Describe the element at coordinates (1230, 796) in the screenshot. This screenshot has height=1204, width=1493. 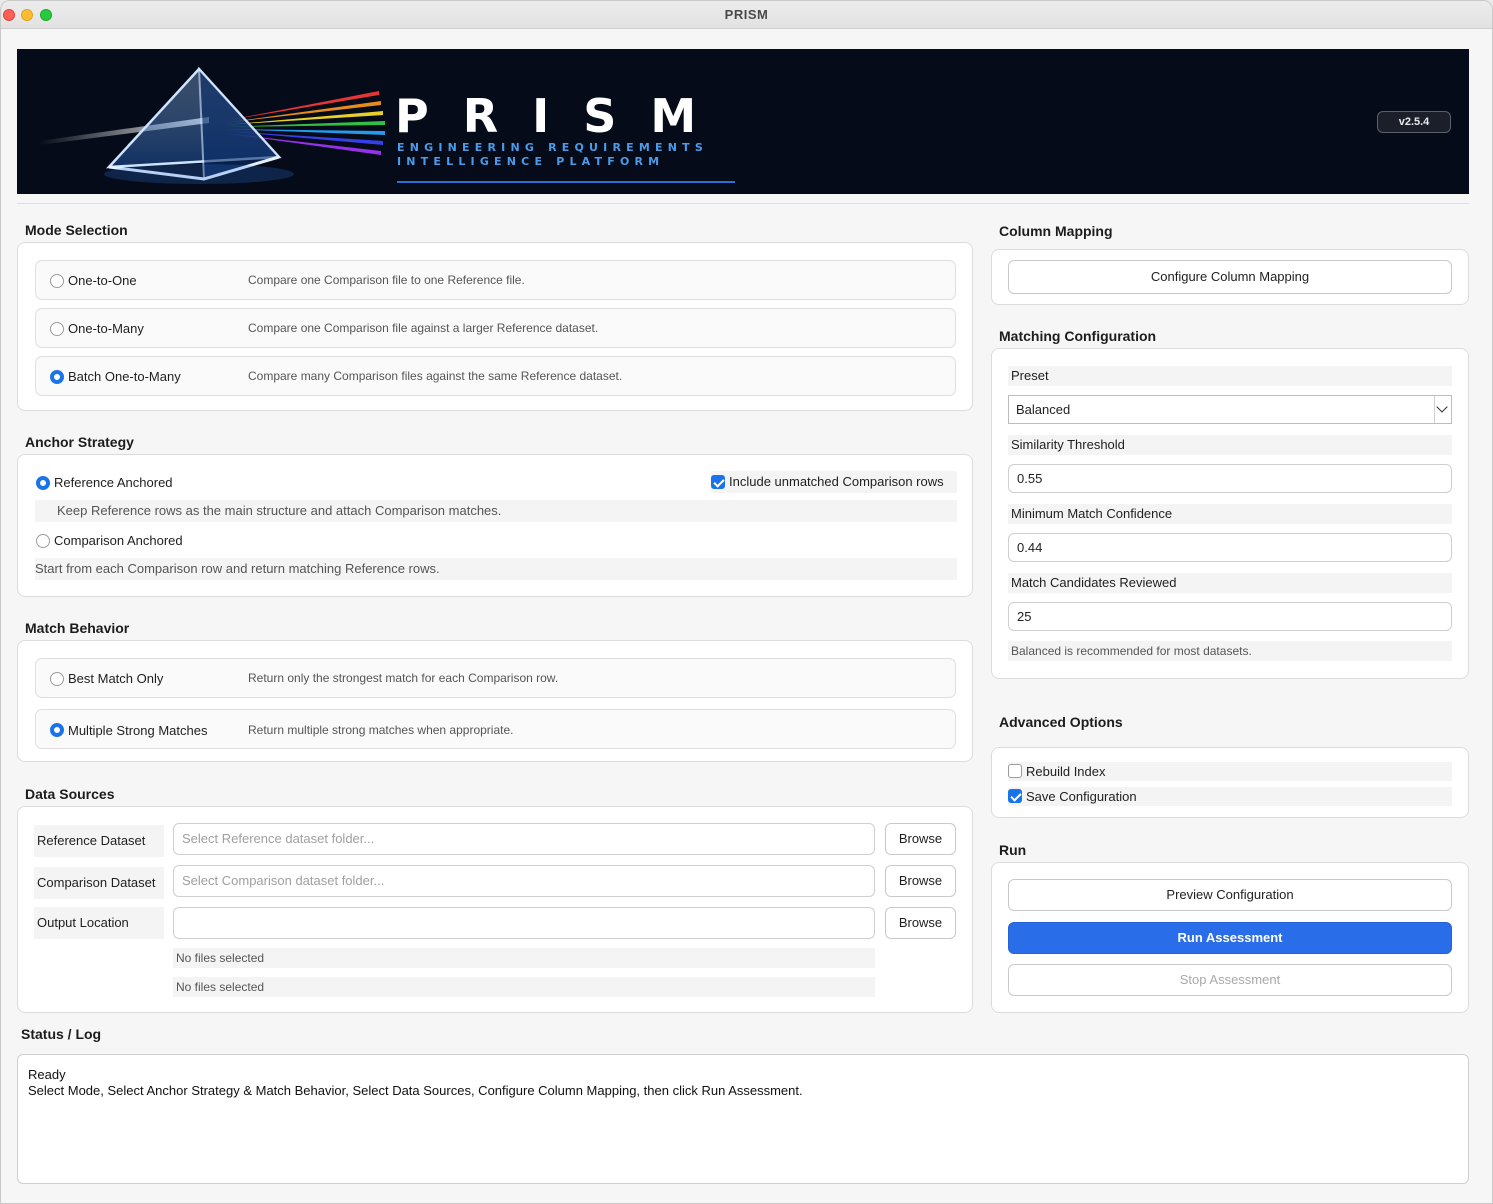
I see `save-configuration-row: Save Configuration` at that location.